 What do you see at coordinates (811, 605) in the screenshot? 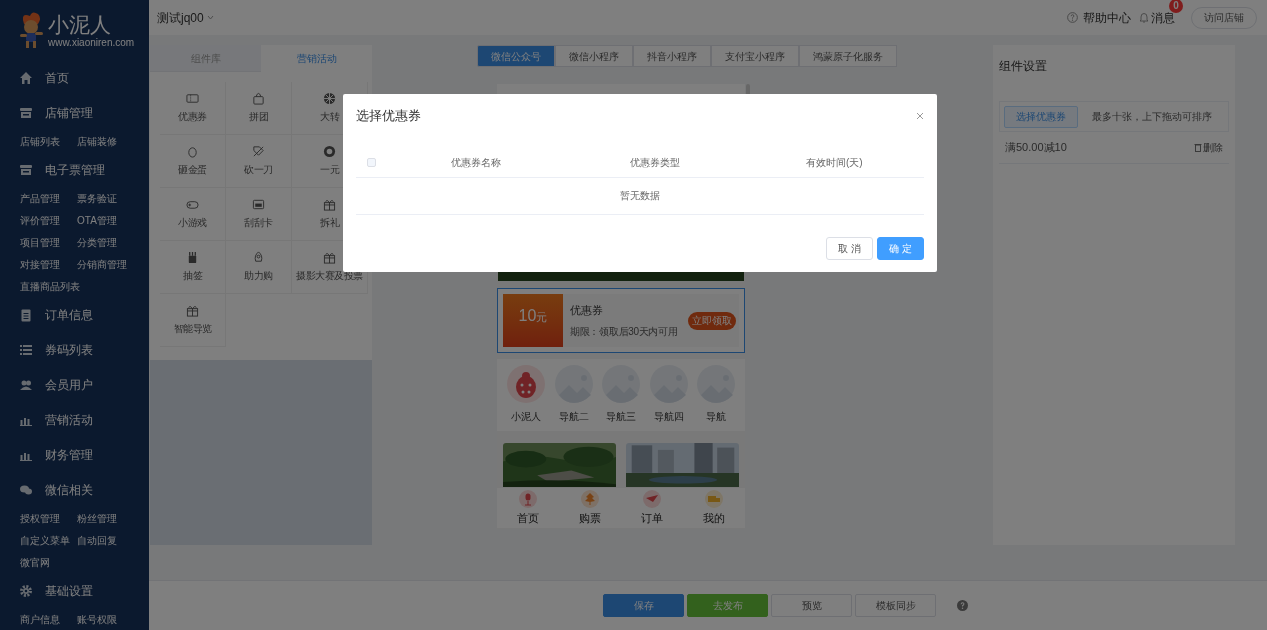
I see `action-button: 预览` at bounding box center [811, 605].